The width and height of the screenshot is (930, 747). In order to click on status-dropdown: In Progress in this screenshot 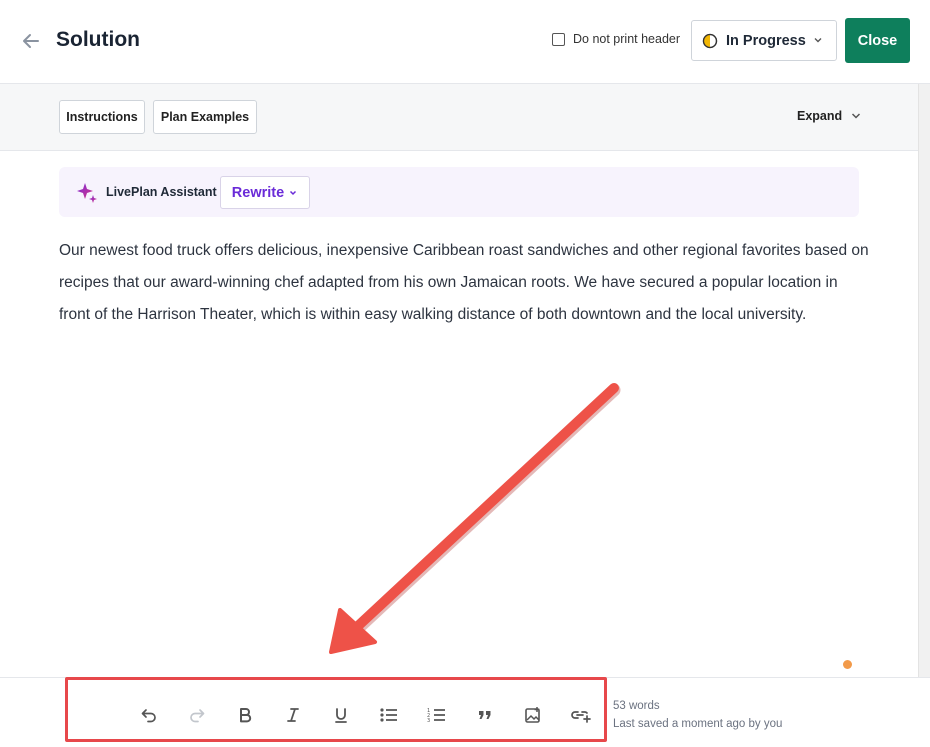, I will do `click(764, 40)`.